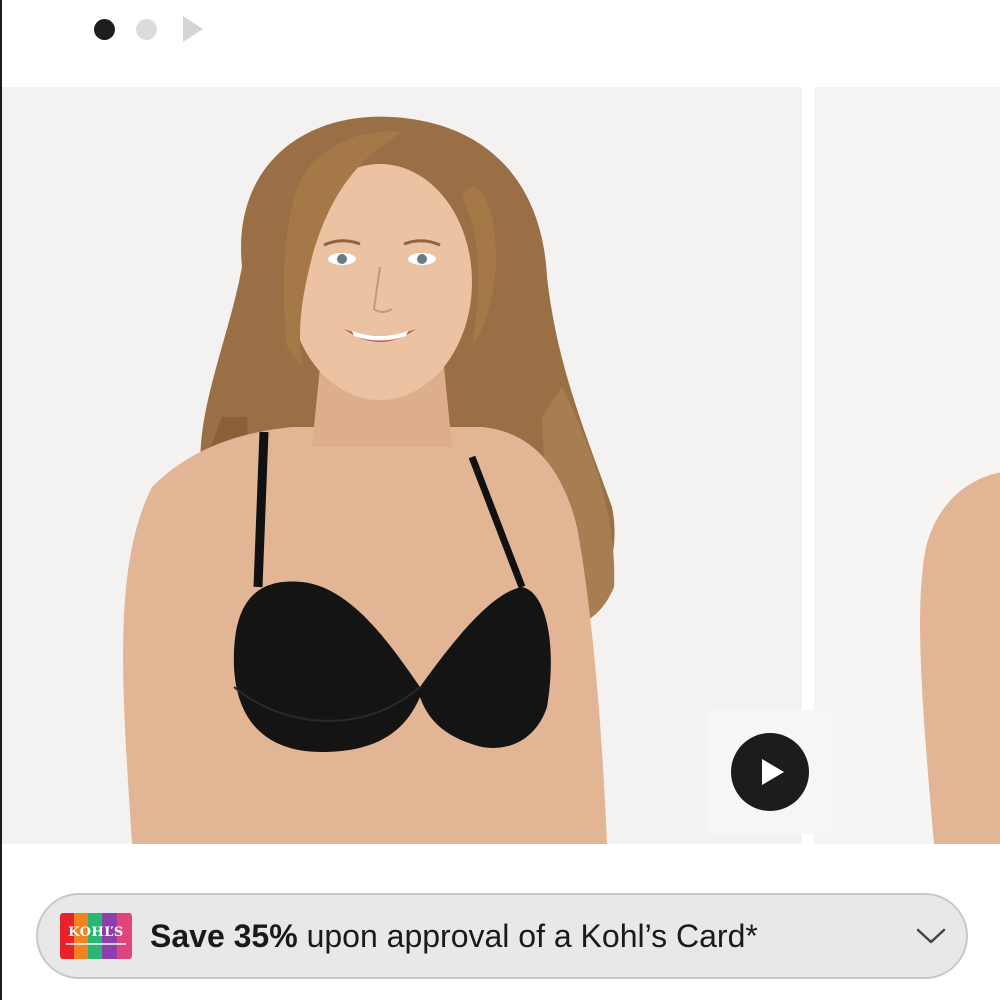  I want to click on promo-detail-text: upon approval of a Kohl’s Card*, so click(527, 935).